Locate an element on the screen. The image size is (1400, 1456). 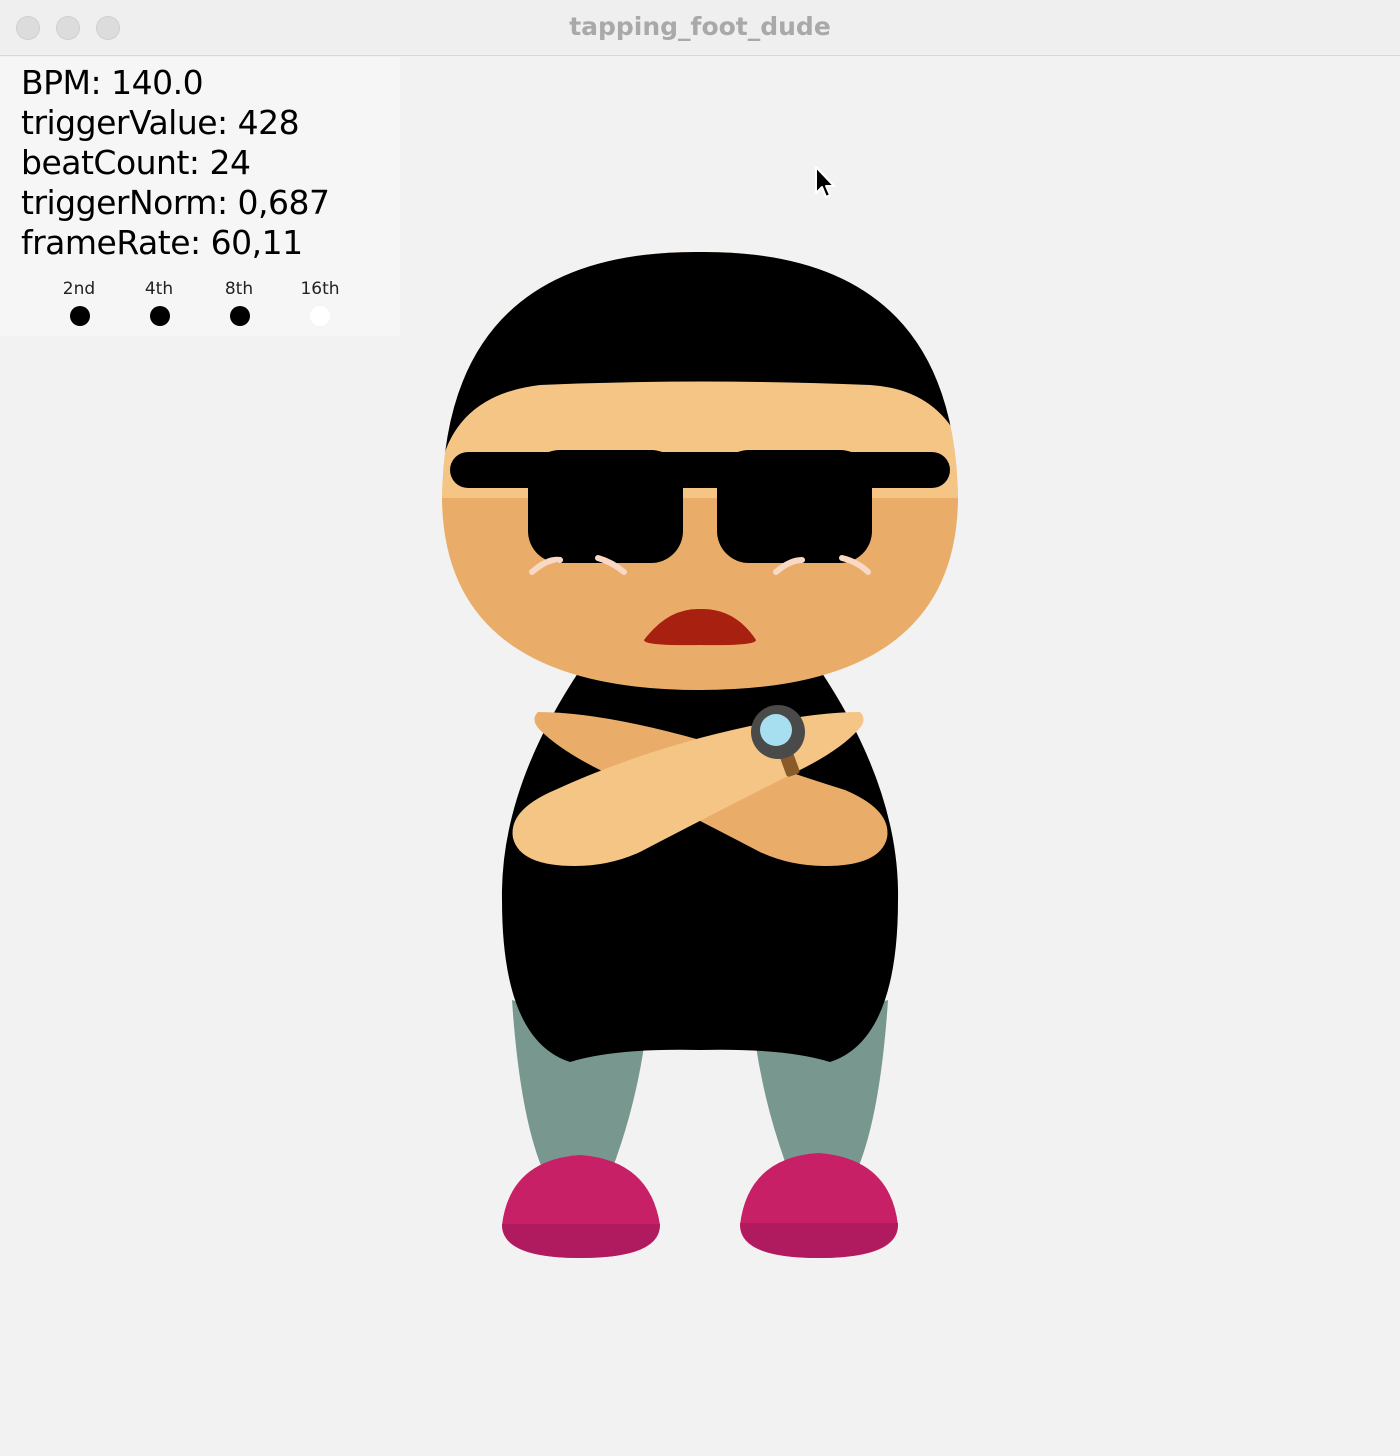
frame-rate-readout: frameRate: 60,11 is located at coordinates (162, 242).